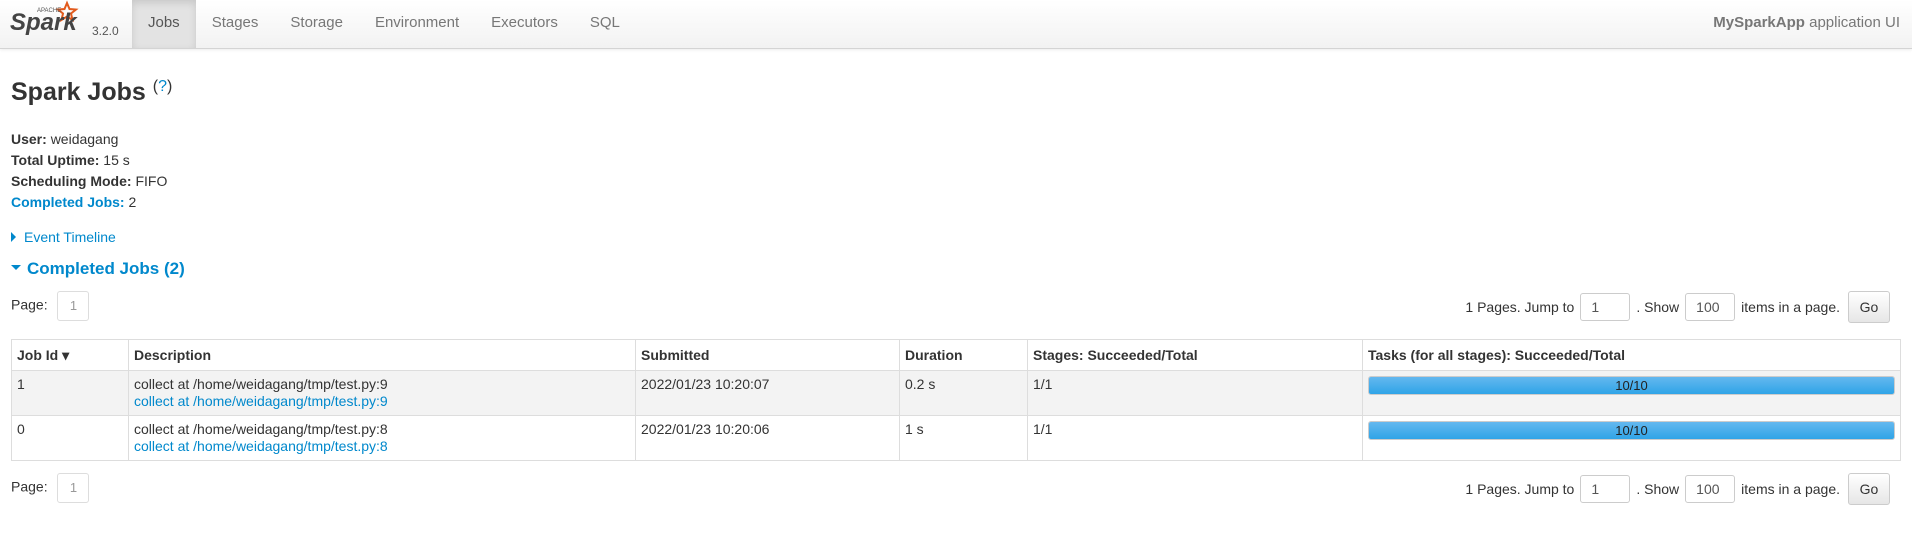 The height and width of the screenshot is (533, 1912). Describe the element at coordinates (316, 24) in the screenshot. I see `tab-storage: Storage` at that location.